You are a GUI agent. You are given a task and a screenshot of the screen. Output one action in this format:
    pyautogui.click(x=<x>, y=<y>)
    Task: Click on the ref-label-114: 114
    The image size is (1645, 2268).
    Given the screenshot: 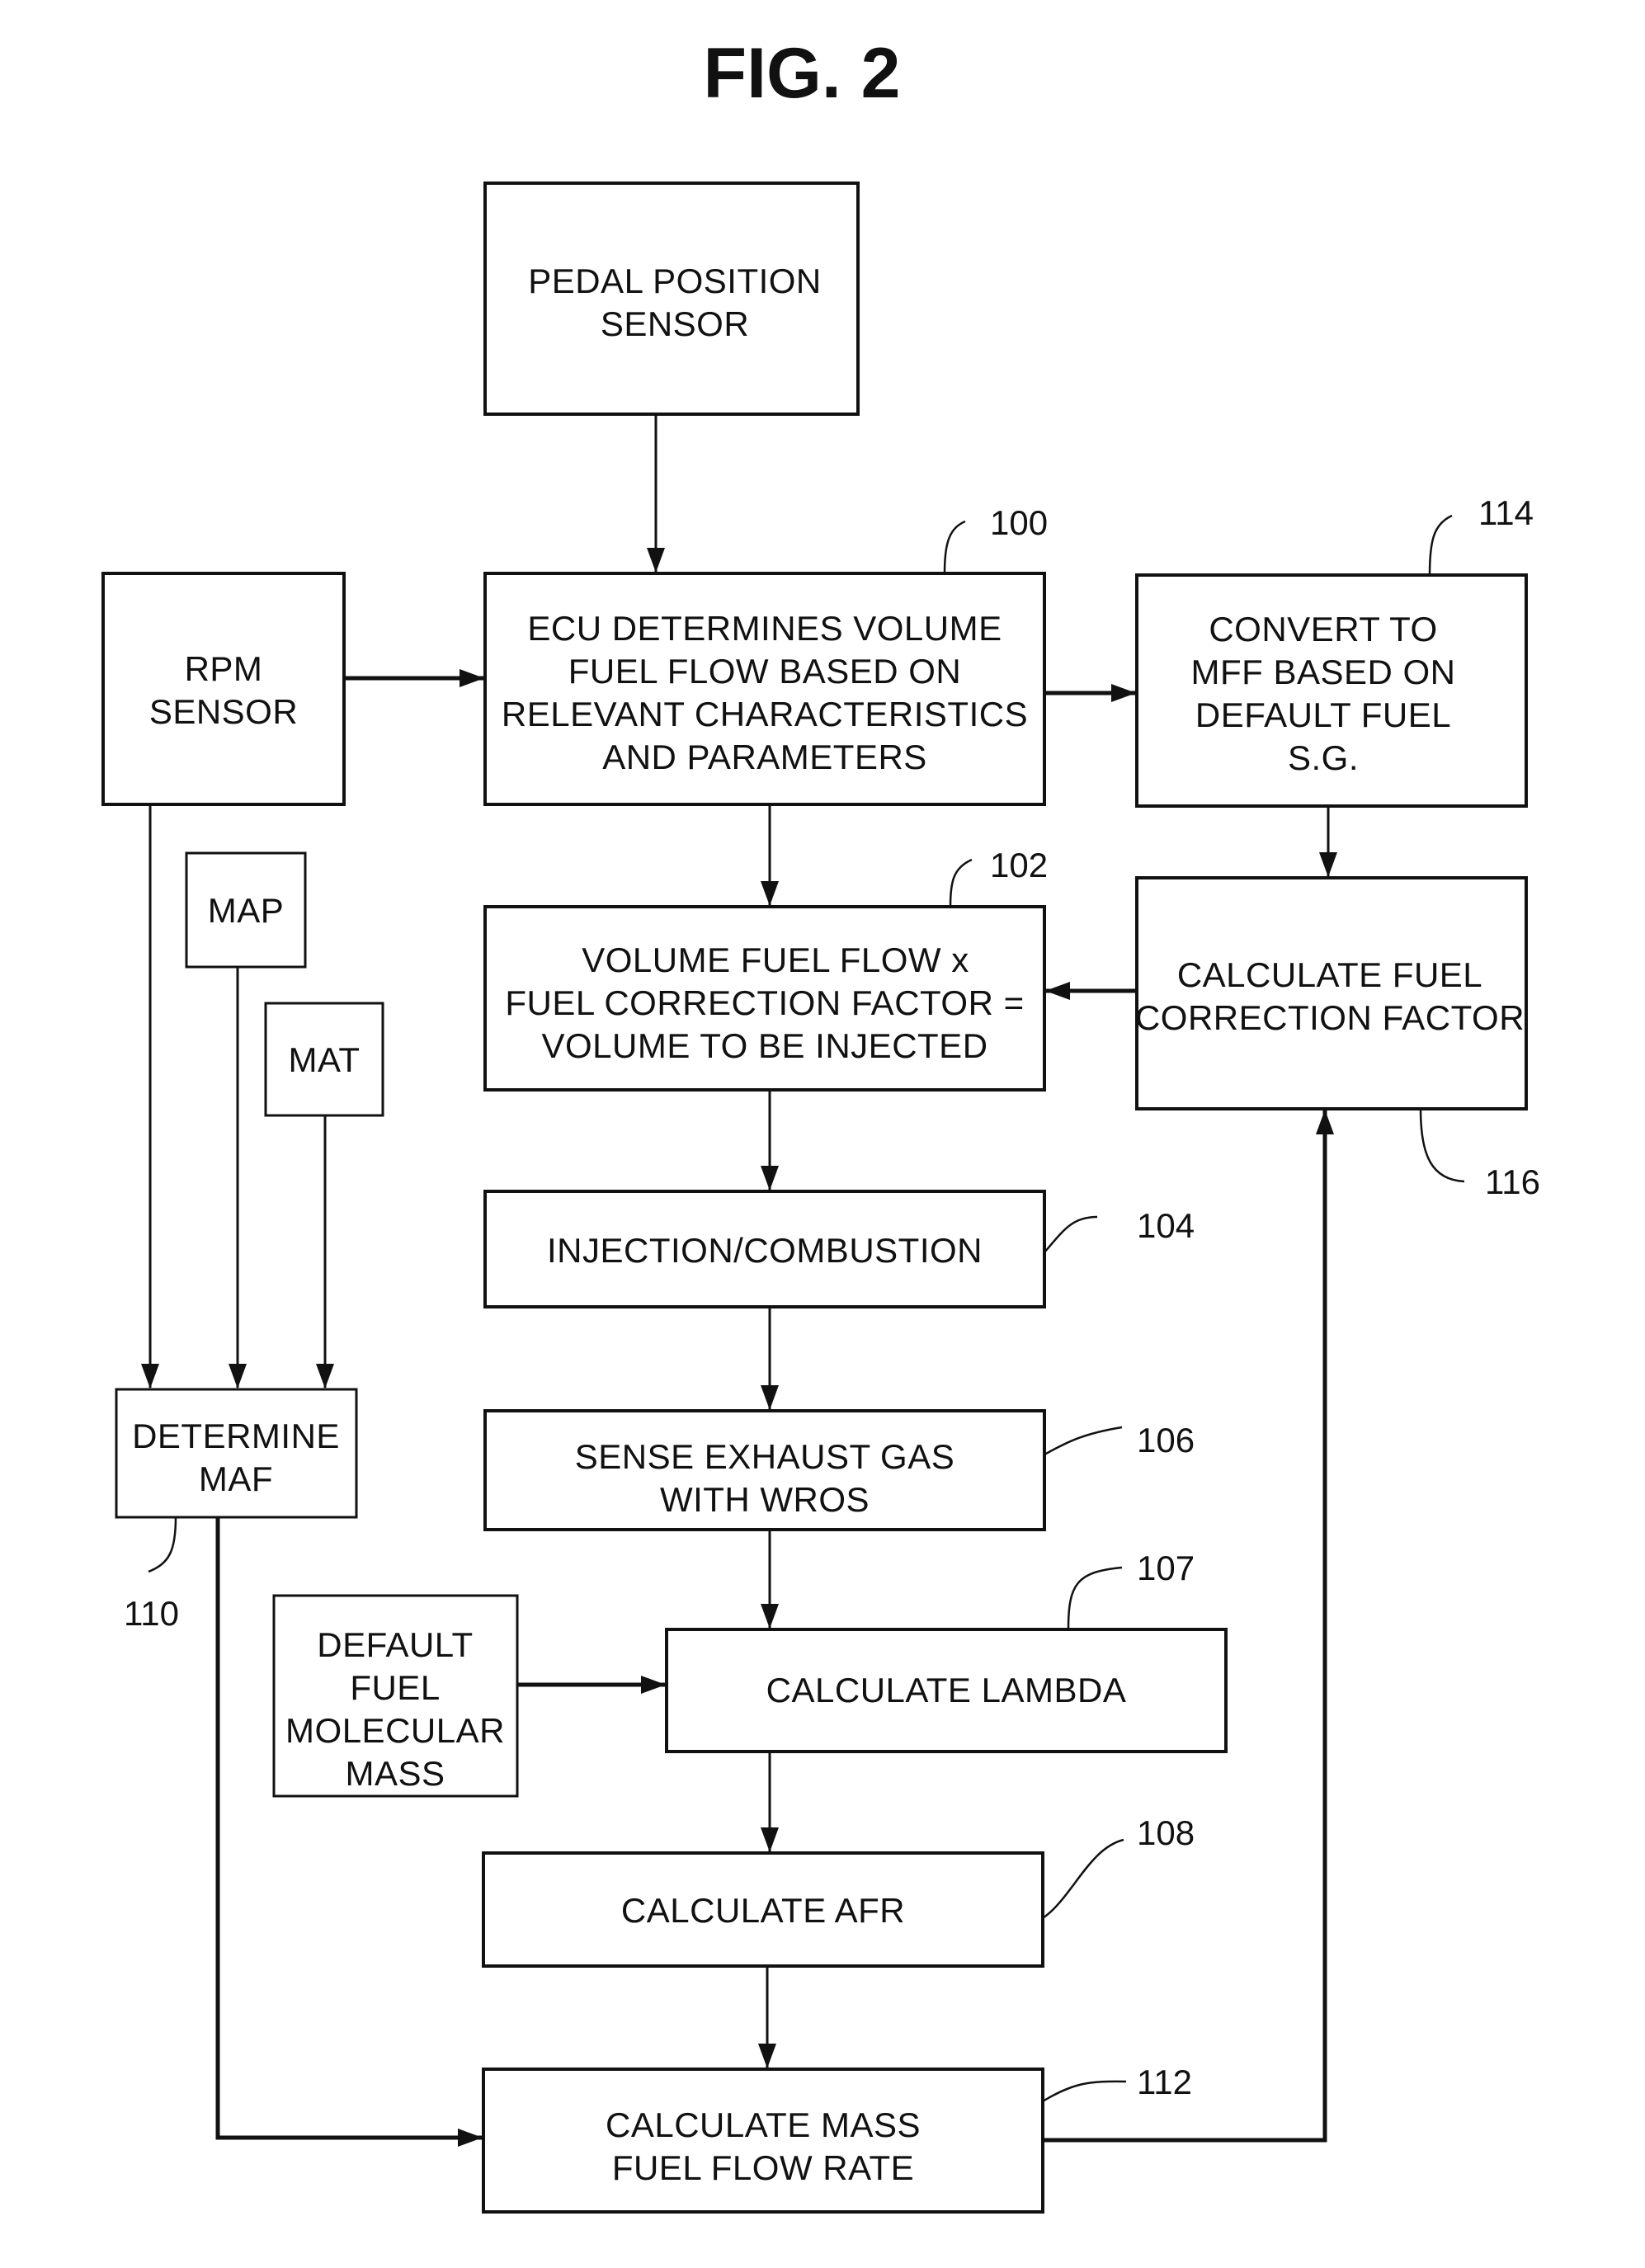 What is the action you would take?
    pyautogui.click(x=1506, y=512)
    